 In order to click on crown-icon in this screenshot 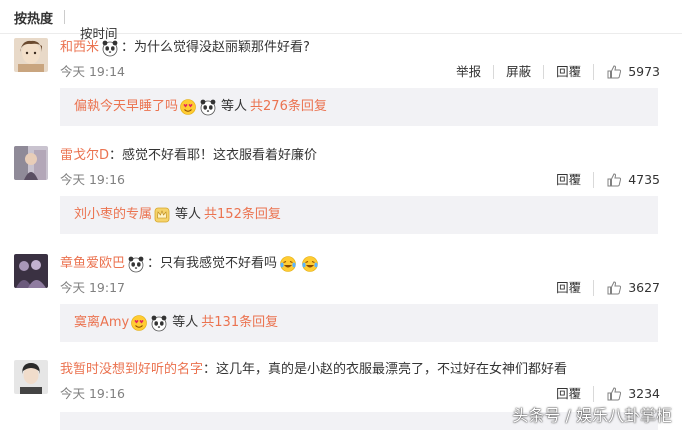, I will do `click(162, 215)`.